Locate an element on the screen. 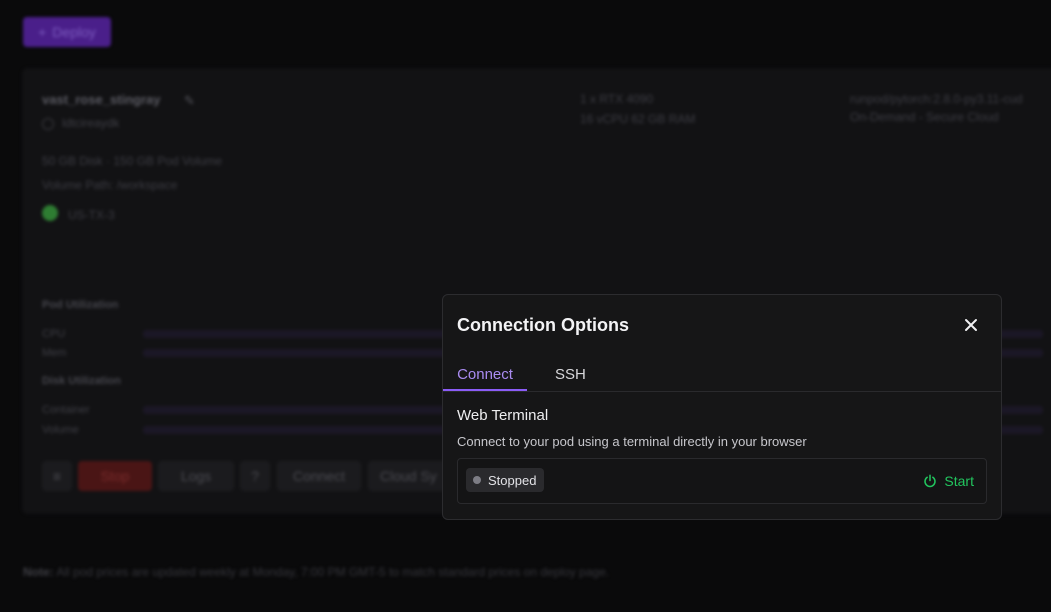 The image size is (1051, 612). volume-label: Volume is located at coordinates (60, 430).